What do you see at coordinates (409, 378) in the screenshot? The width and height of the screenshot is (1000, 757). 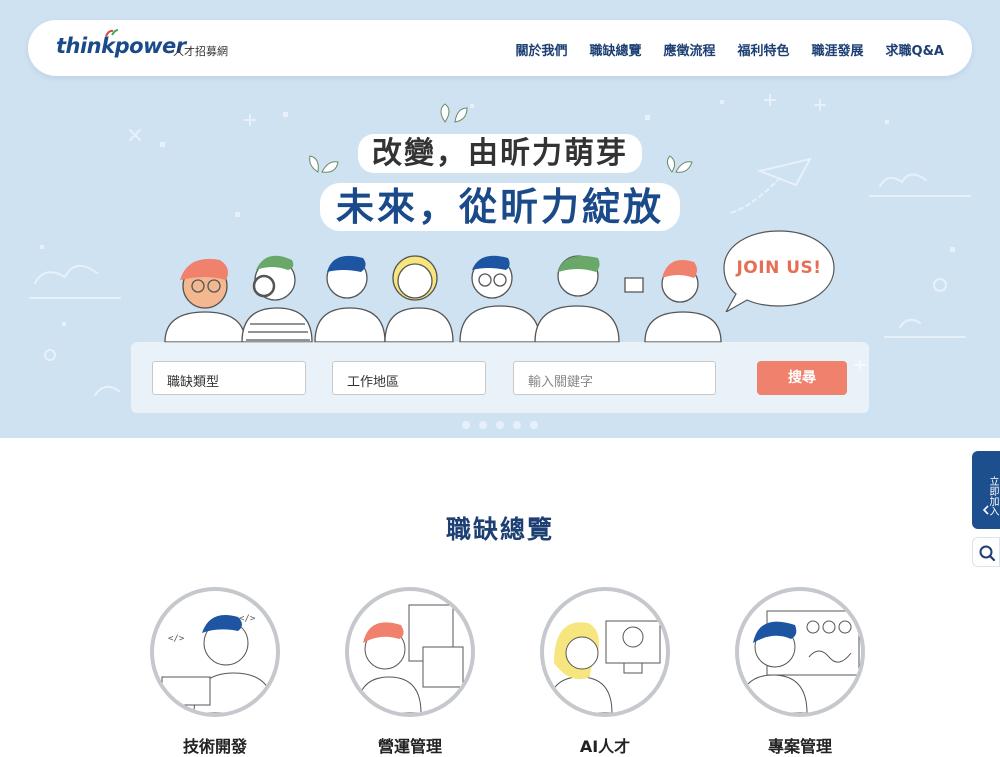 I see `location-select: 工作地區` at bounding box center [409, 378].